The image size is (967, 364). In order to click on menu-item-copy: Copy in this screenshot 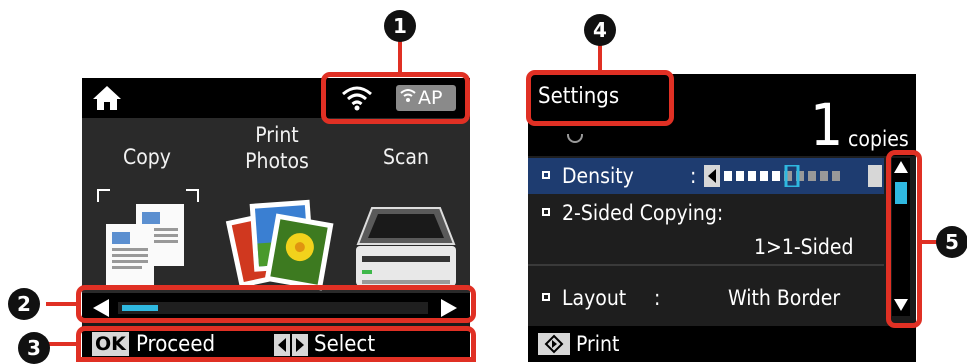, I will do `click(147, 206)`.